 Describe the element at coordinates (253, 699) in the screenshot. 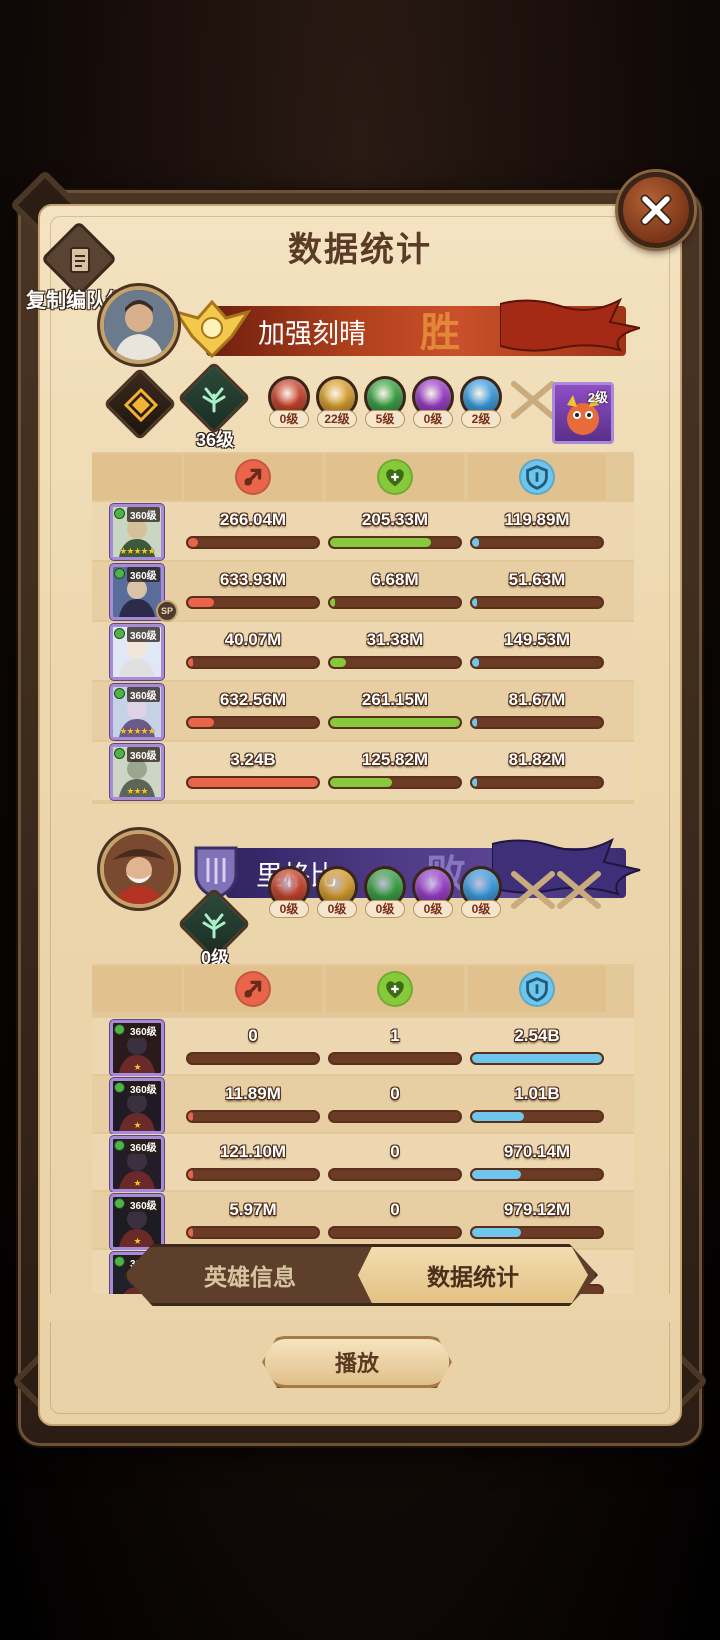

I see `stat-value: 632.56M` at that location.